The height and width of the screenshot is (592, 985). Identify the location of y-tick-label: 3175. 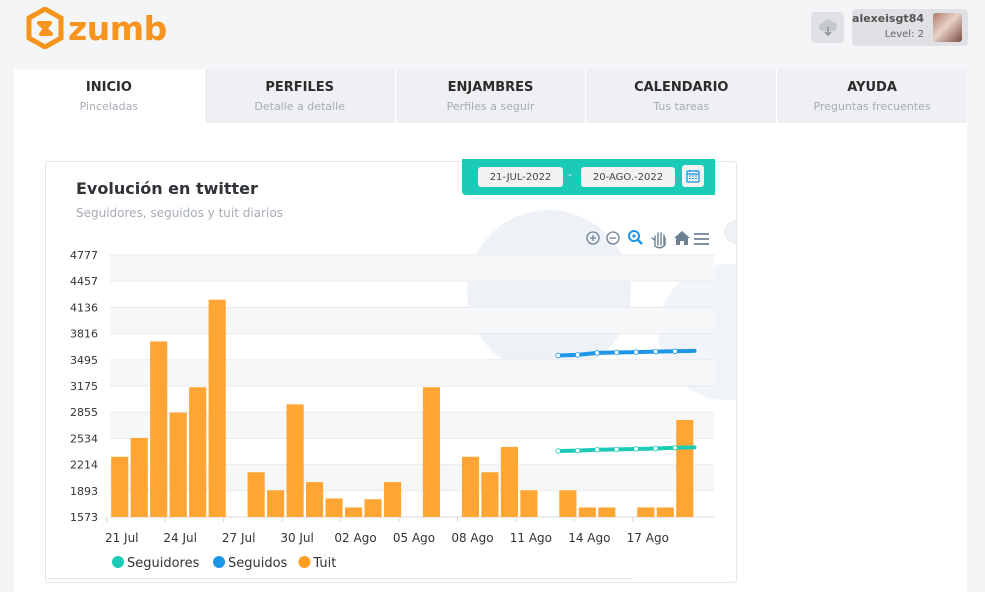
(84, 386).